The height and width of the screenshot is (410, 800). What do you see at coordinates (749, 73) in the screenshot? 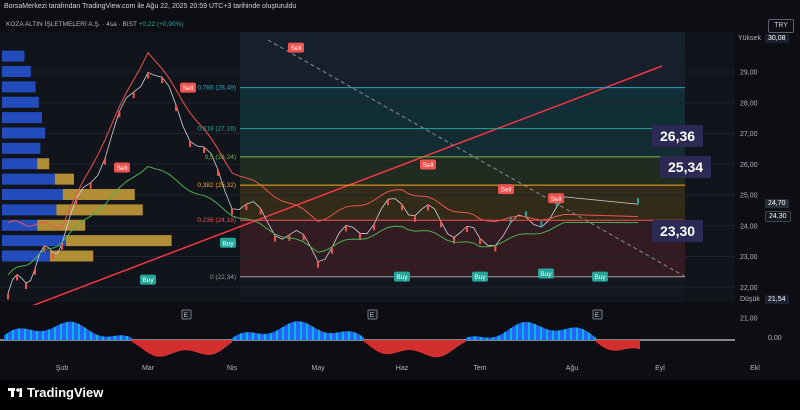
I see `price-tick: 29,00` at bounding box center [749, 73].